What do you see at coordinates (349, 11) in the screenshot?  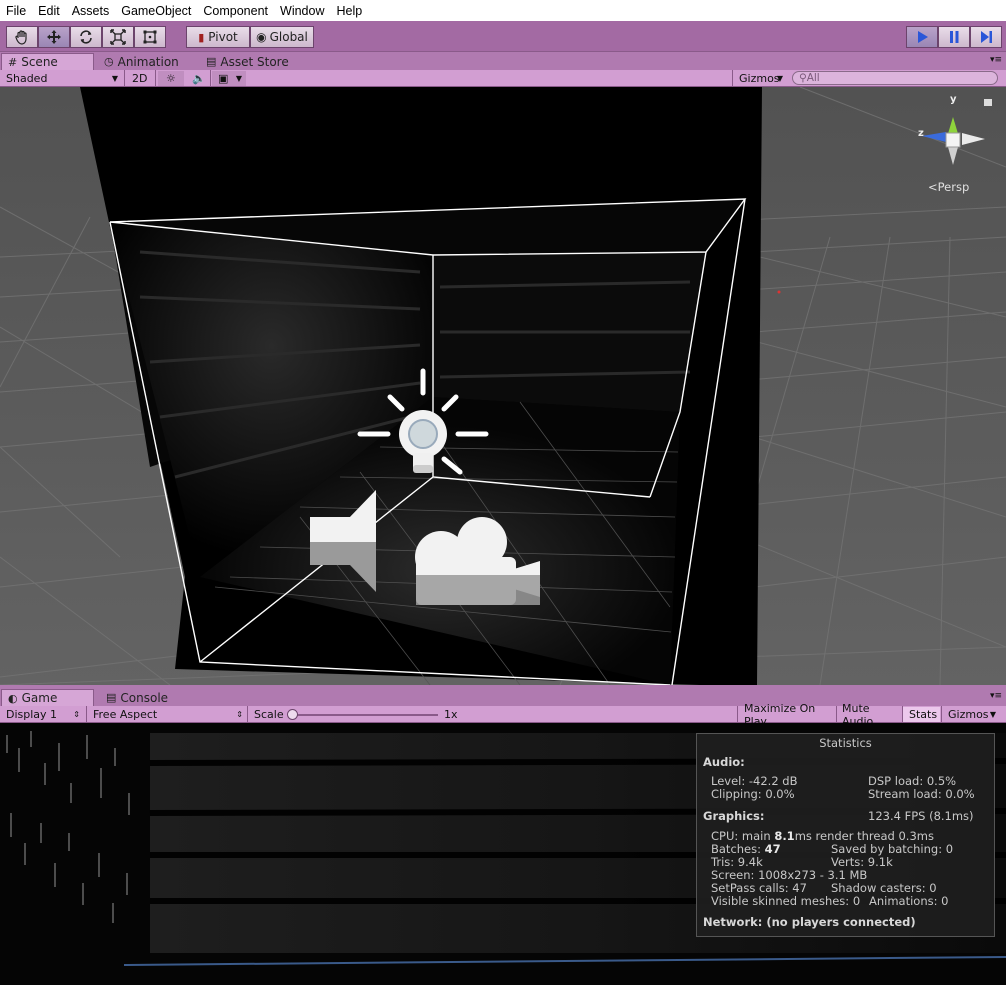 I see `menu-help: Help` at bounding box center [349, 11].